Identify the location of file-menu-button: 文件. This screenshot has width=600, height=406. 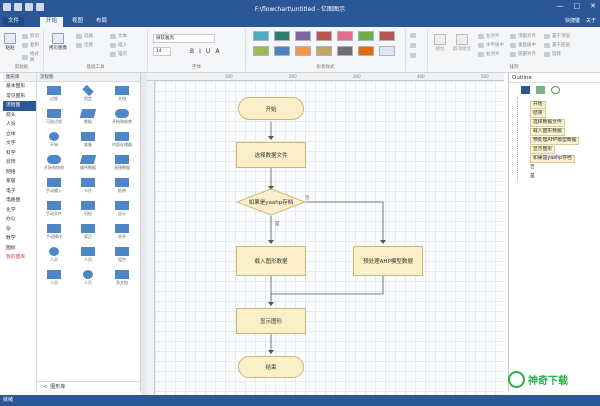
(14, 21).